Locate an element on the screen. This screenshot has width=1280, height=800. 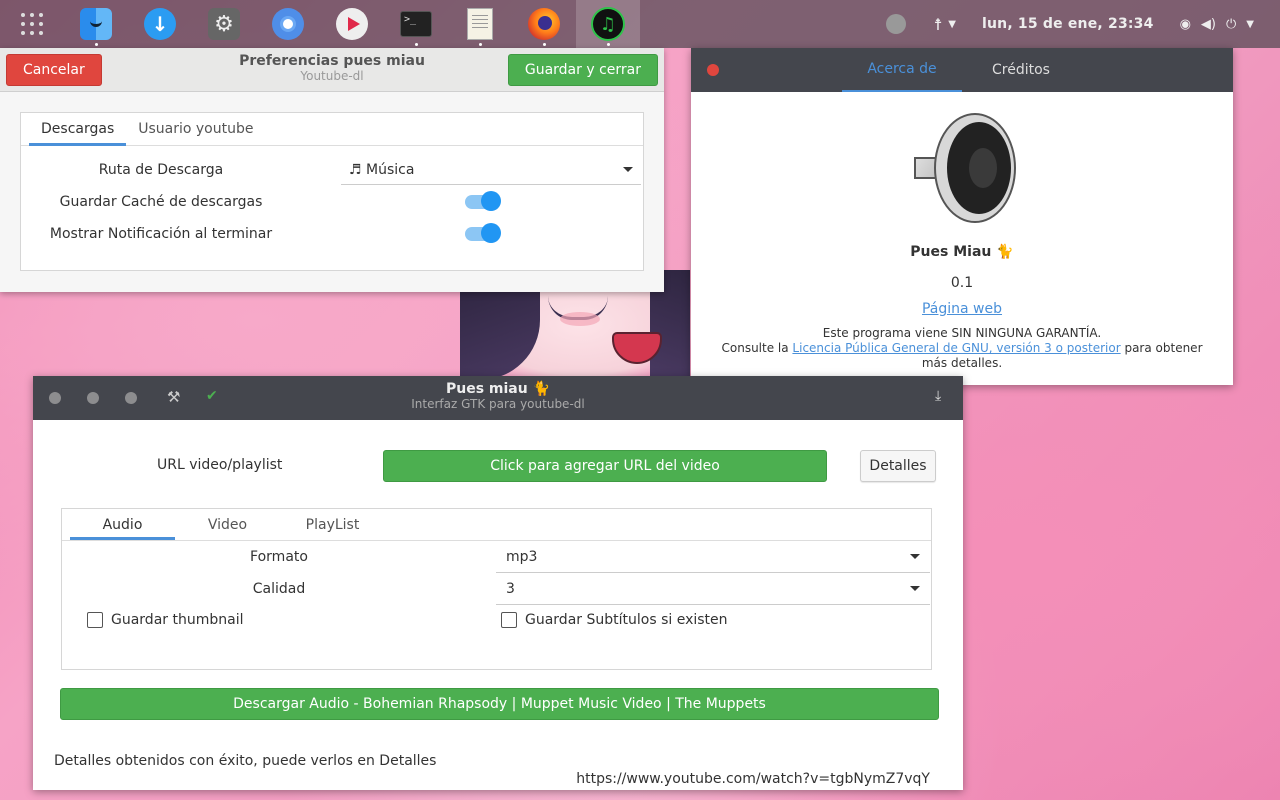
dock-item-text-editor is located at coordinates (480, 24).